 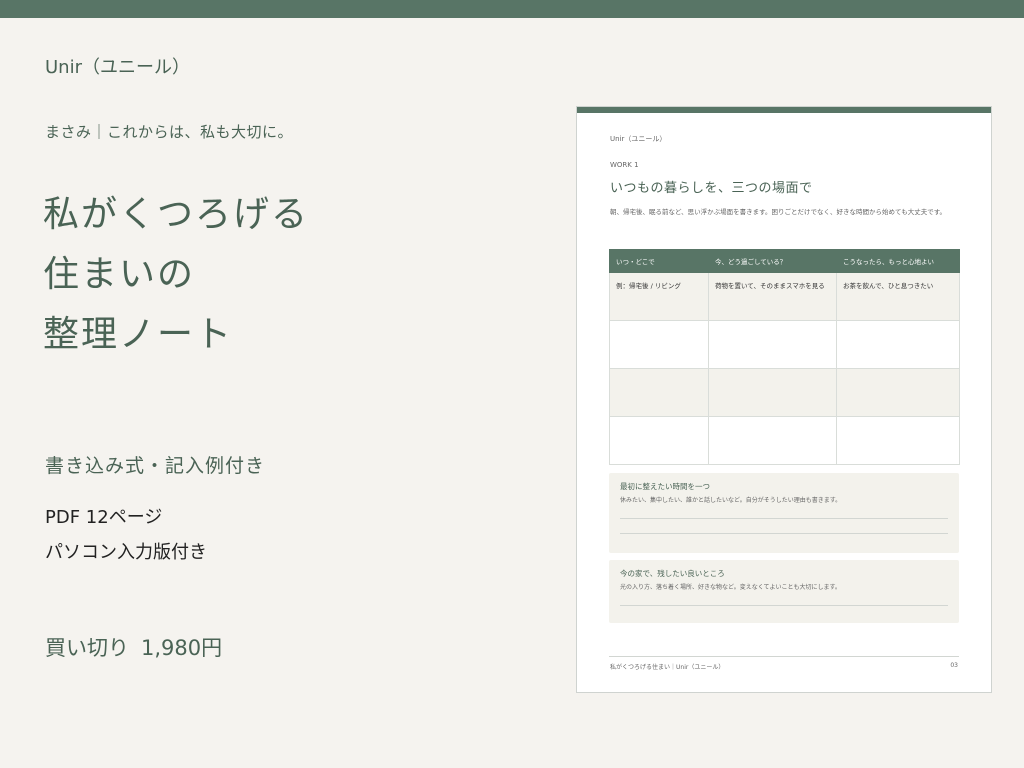 What do you see at coordinates (731, 500) in the screenshot?
I see `box-description: 休みたい、集中したい、誰かと話したいなど。自分がそうしたい理由も書きます。` at bounding box center [731, 500].